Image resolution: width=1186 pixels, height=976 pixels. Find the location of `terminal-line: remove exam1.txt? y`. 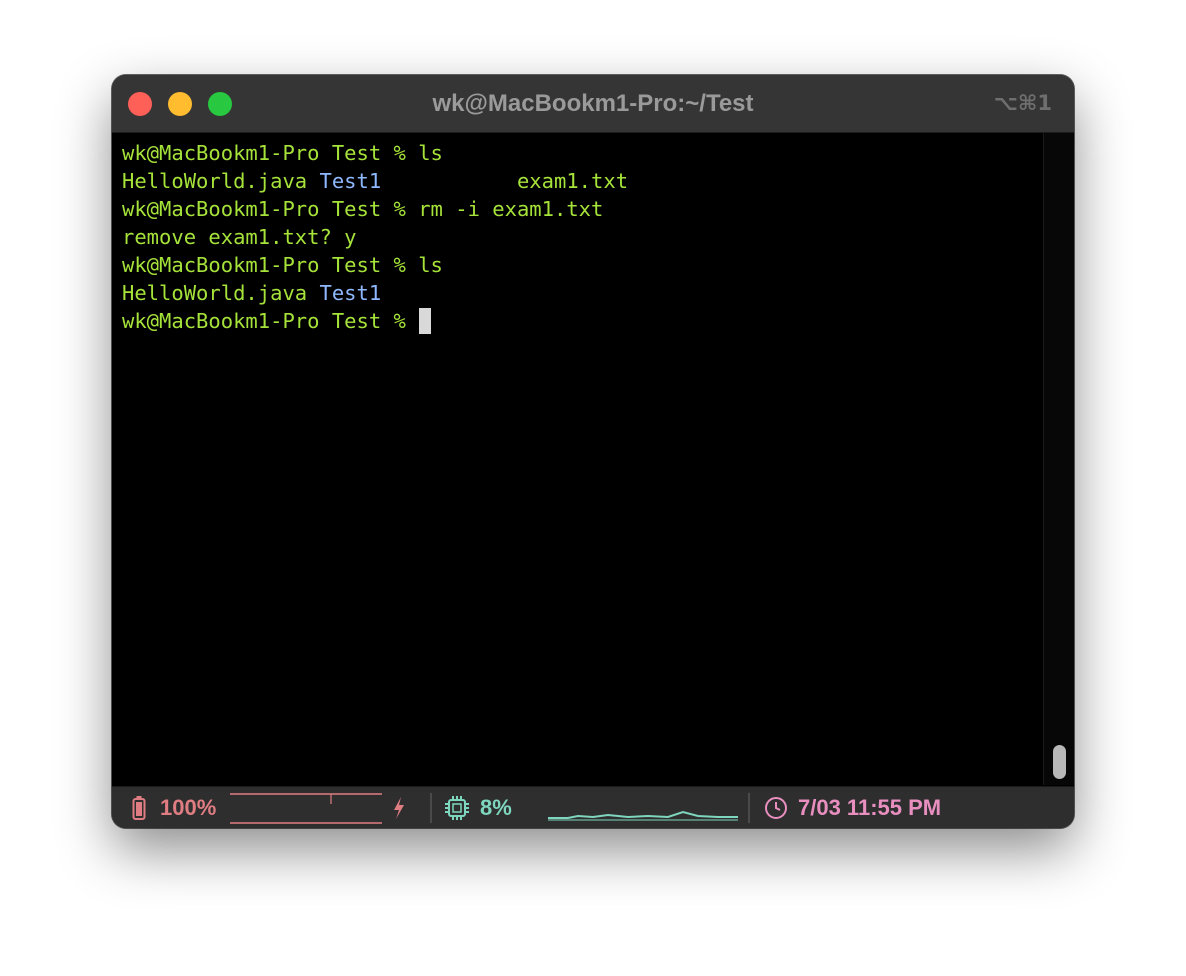

terminal-line: remove exam1.txt? y is located at coordinates (582, 237).